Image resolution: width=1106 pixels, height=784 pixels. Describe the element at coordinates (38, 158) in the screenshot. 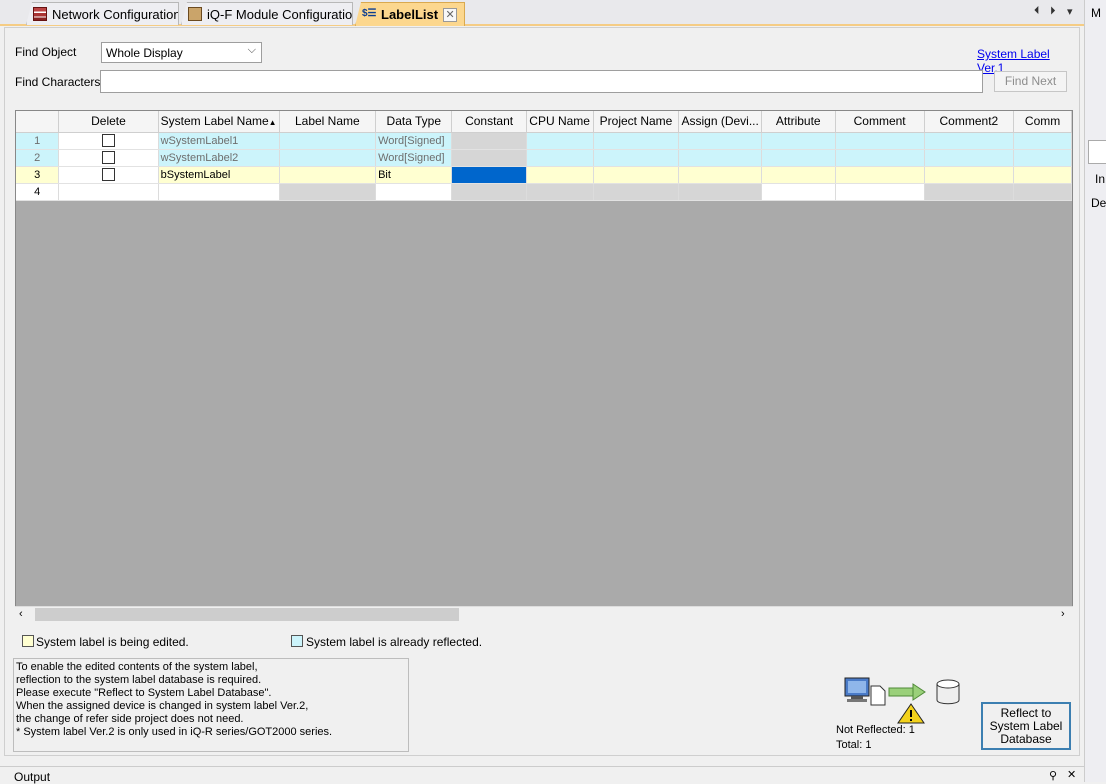

I see `row-number: 2` at that location.